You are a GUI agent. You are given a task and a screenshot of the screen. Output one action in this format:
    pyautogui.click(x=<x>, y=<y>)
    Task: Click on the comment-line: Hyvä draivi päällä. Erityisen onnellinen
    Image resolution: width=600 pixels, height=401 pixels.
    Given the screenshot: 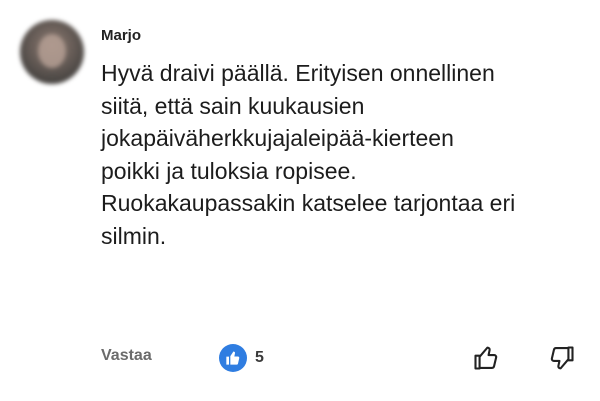 What is the action you would take?
    pyautogui.click(x=298, y=73)
    